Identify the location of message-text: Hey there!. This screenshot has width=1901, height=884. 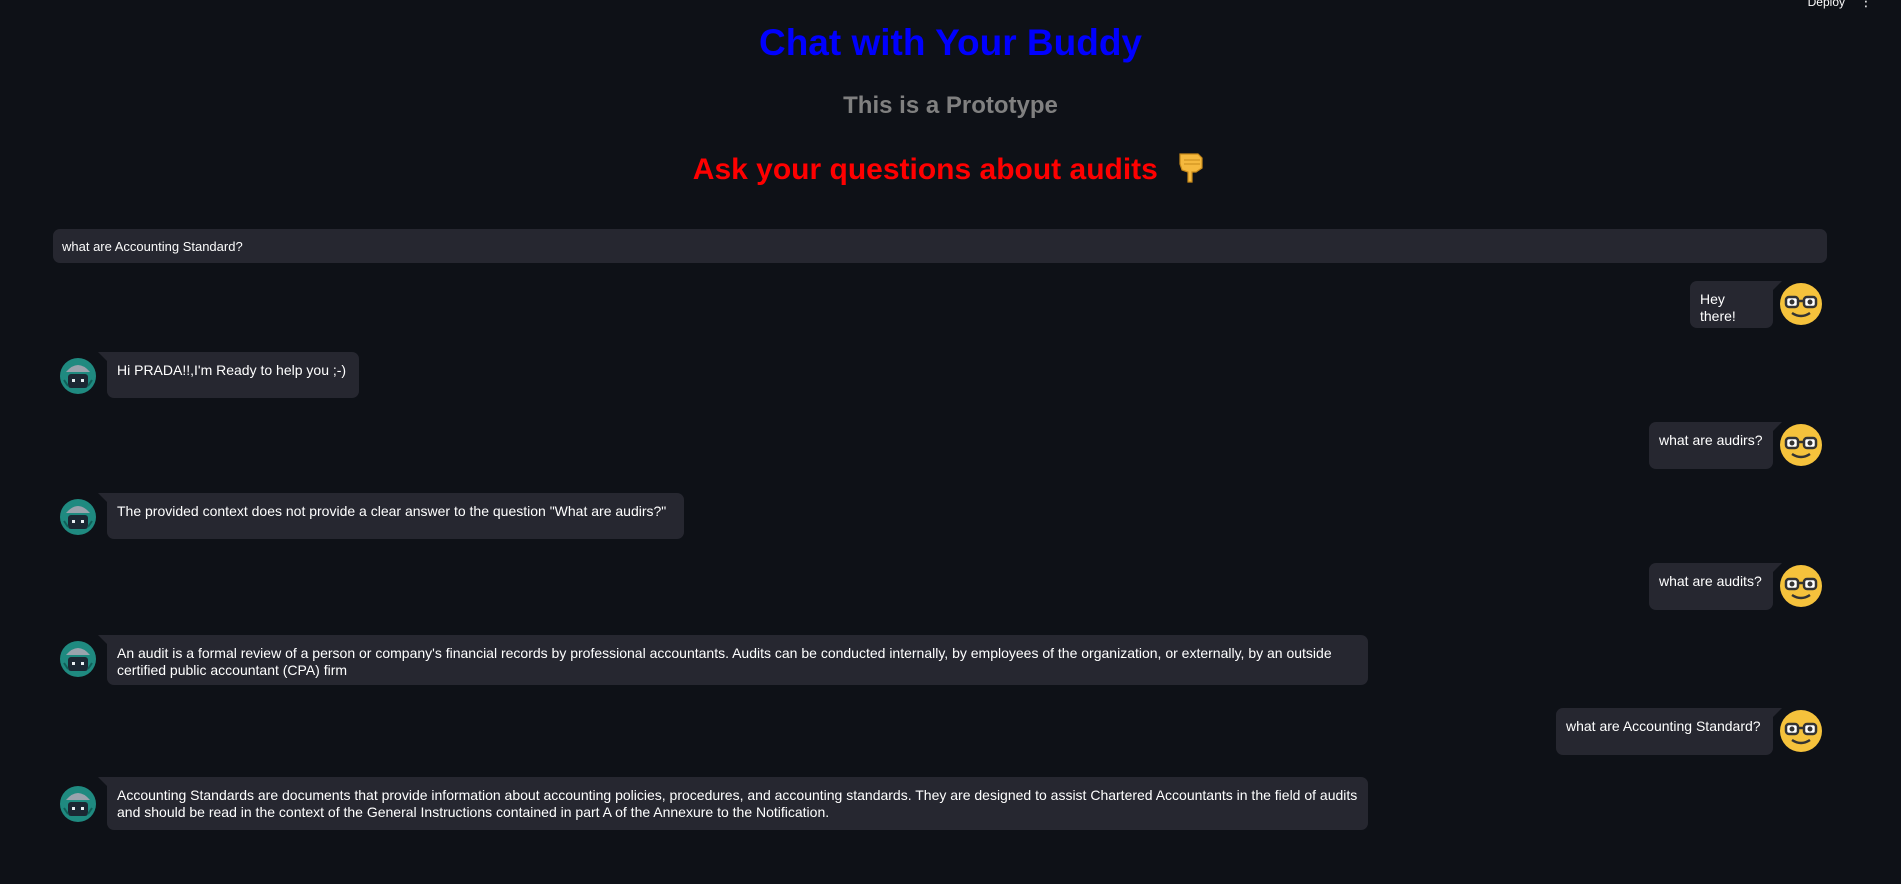
(1718, 307).